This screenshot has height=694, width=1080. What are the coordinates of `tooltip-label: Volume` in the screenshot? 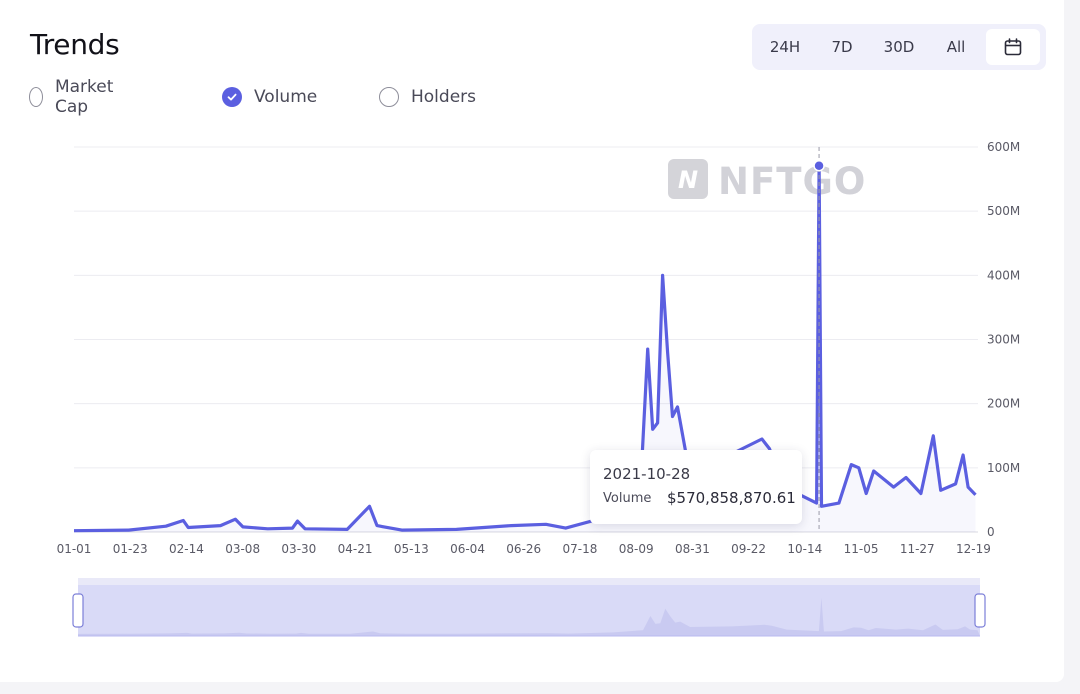 It's located at (627, 498).